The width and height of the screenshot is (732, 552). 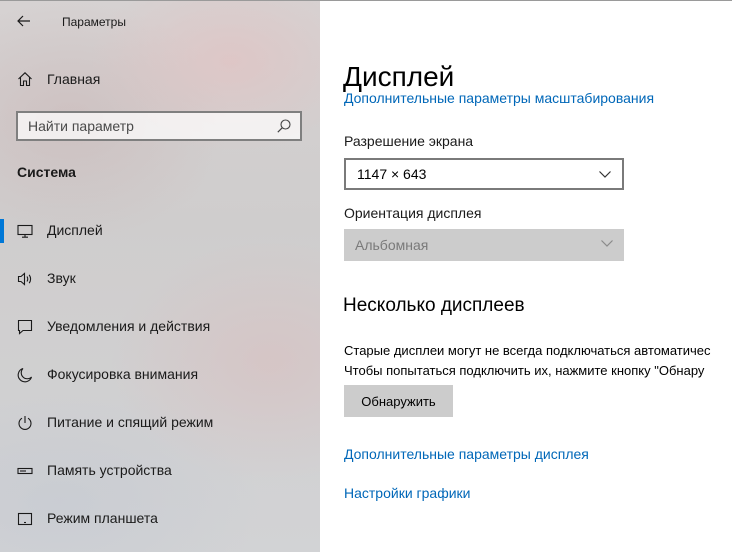 I want to click on resolution-value: 1147 × 643, so click(x=392, y=174).